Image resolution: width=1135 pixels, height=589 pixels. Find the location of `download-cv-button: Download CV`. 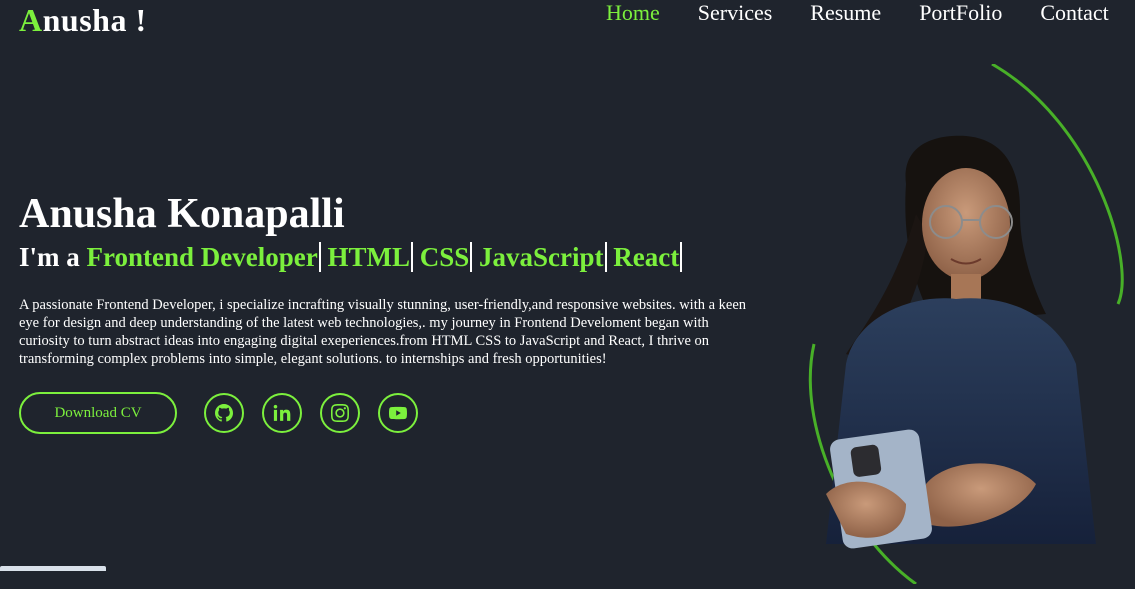

download-cv-button: Download CV is located at coordinates (98, 413).